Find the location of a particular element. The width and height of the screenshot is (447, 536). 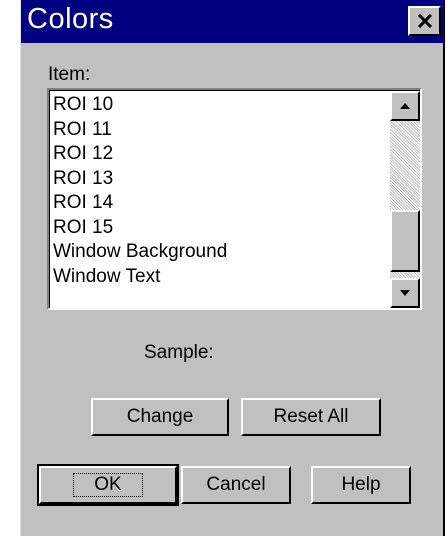

window-title: Colors is located at coordinates (70, 19).